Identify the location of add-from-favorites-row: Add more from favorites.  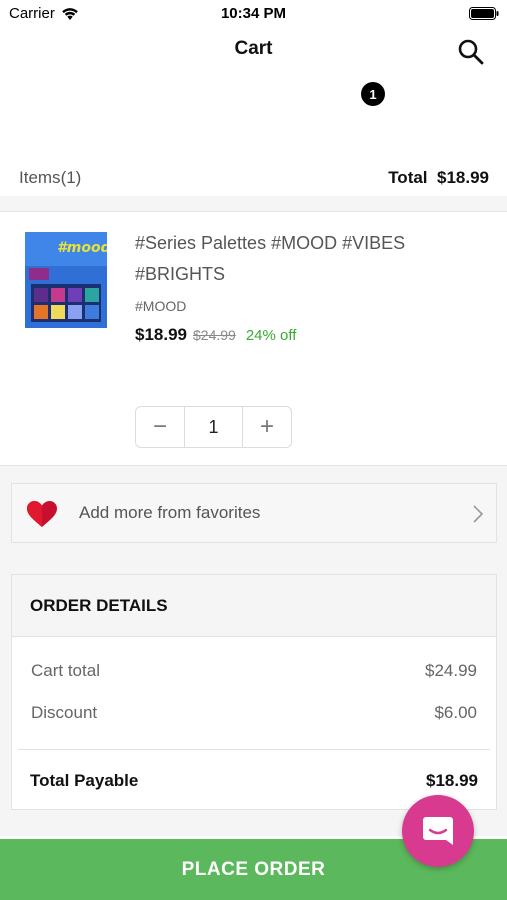
(254, 513).